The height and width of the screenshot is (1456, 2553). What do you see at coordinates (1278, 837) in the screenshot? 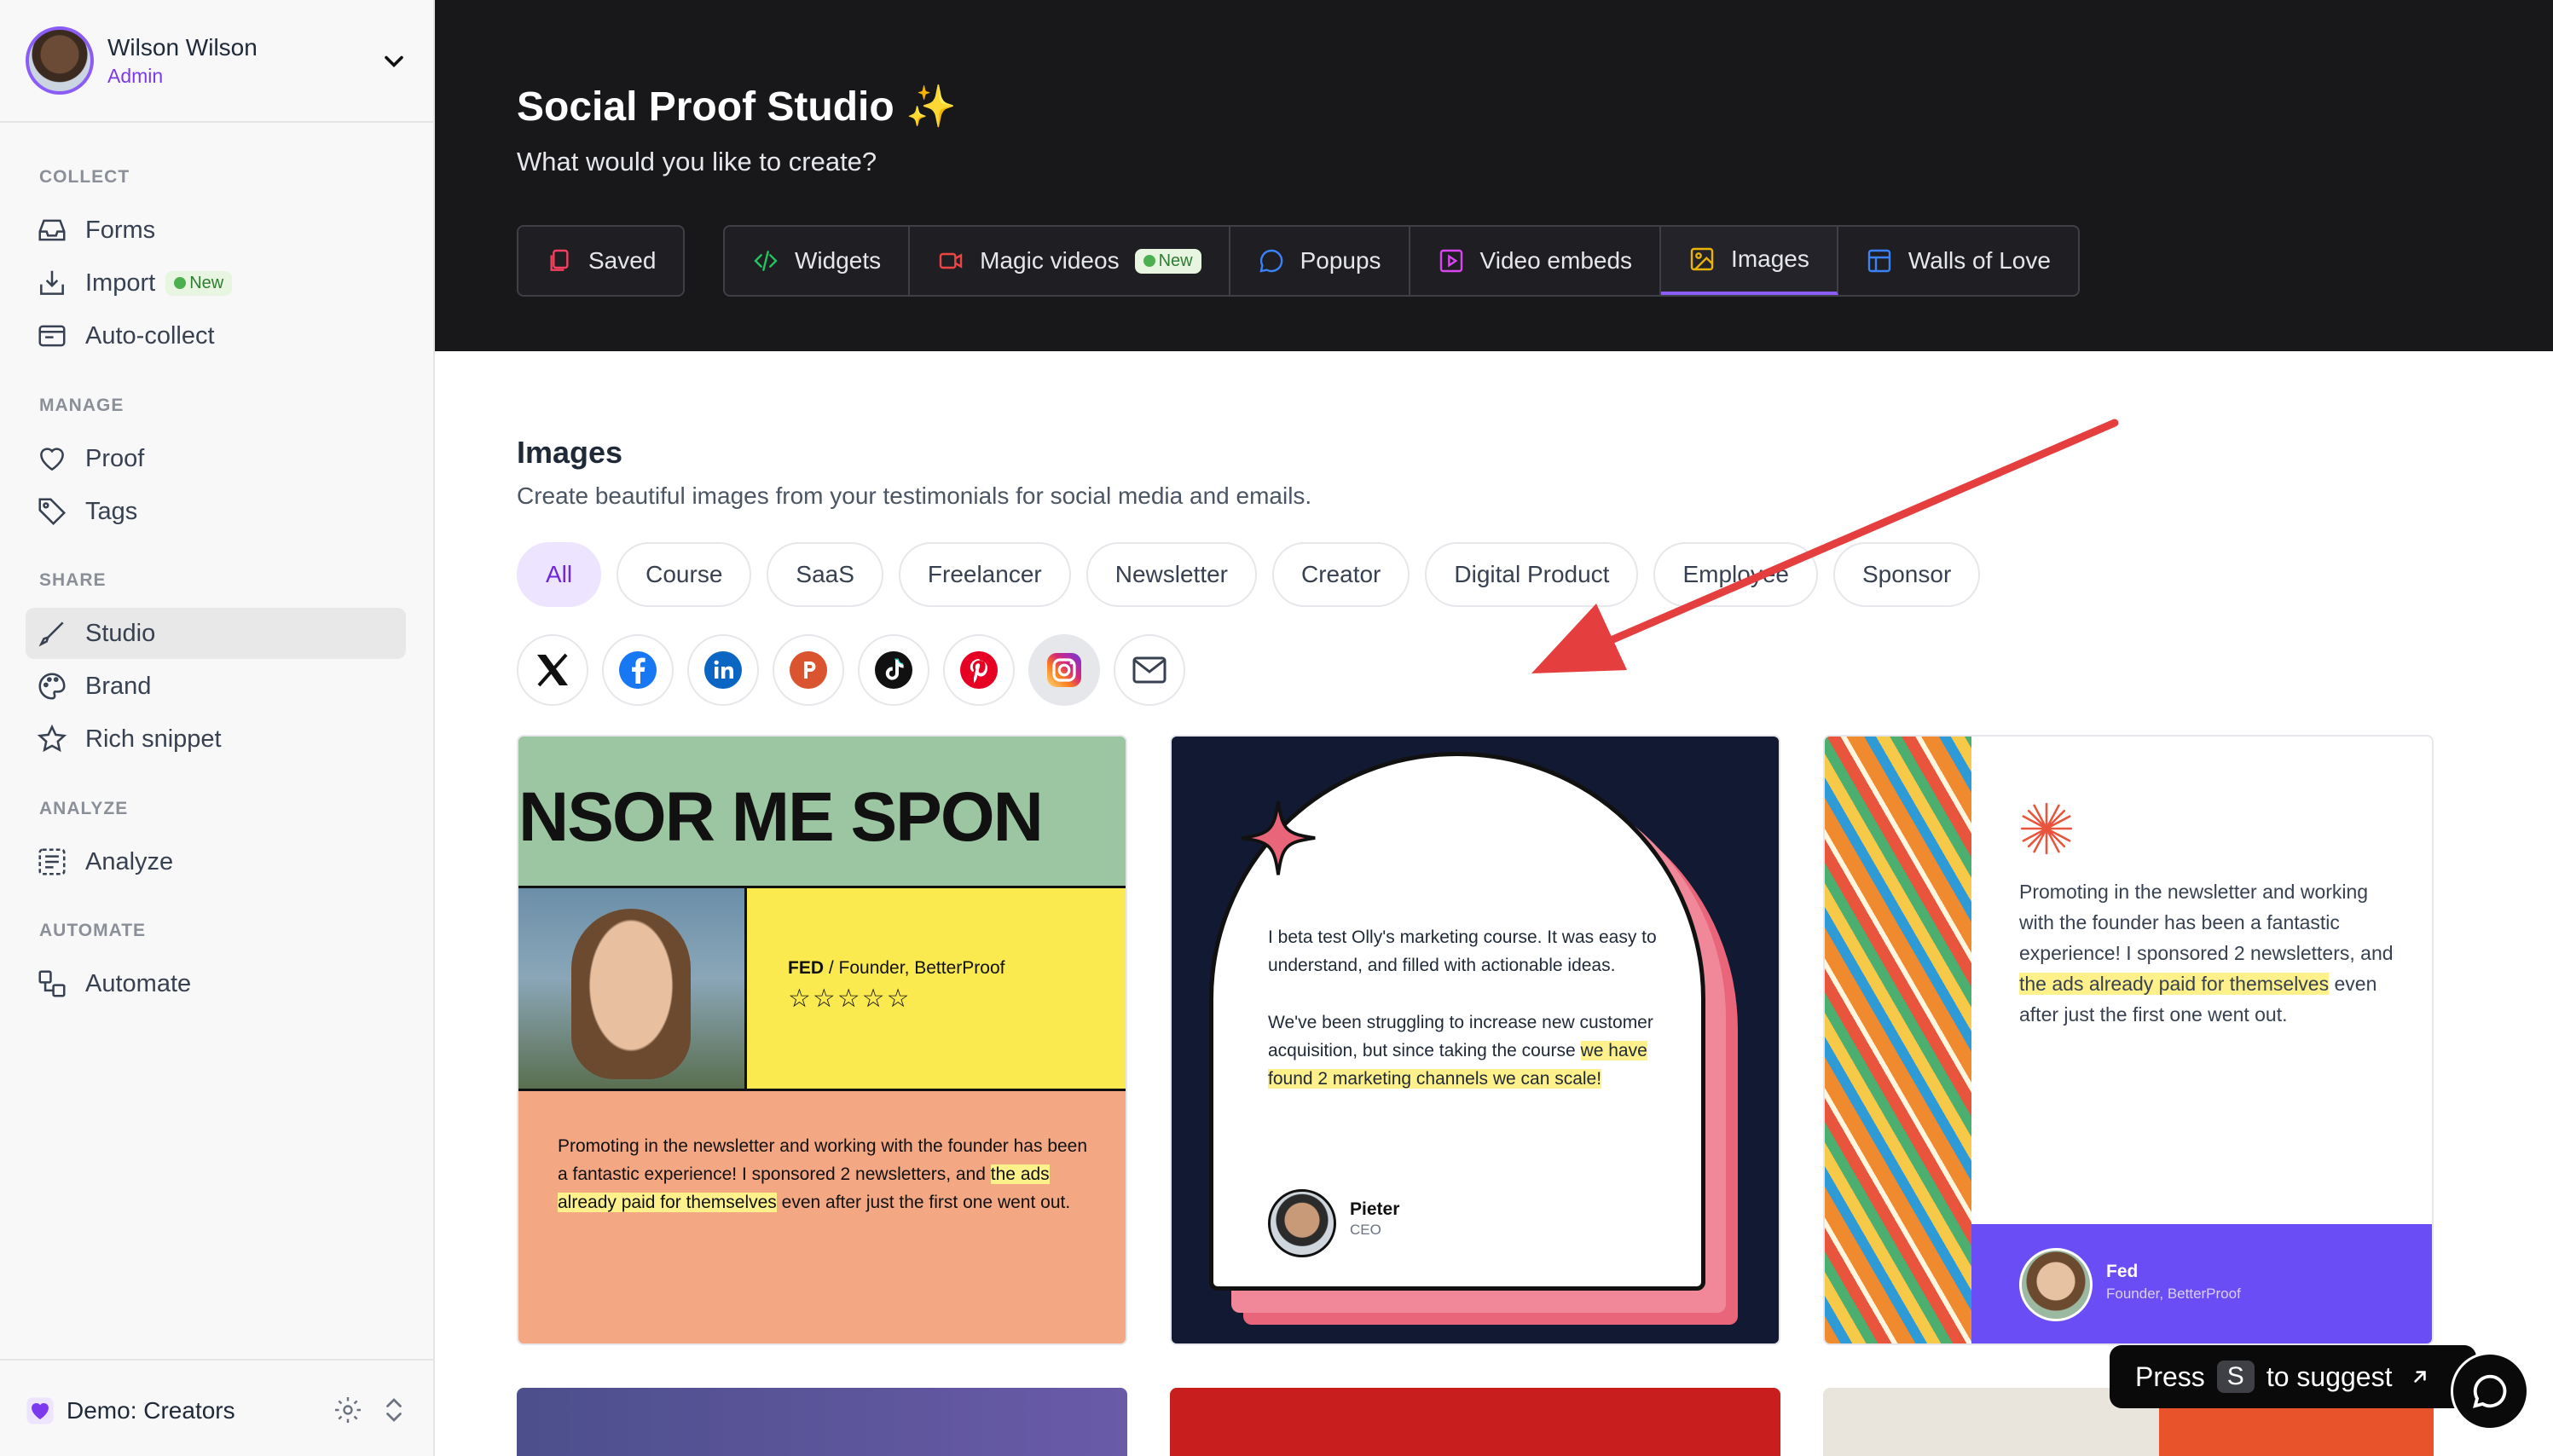
I see `sparkle-star-icon` at bounding box center [1278, 837].